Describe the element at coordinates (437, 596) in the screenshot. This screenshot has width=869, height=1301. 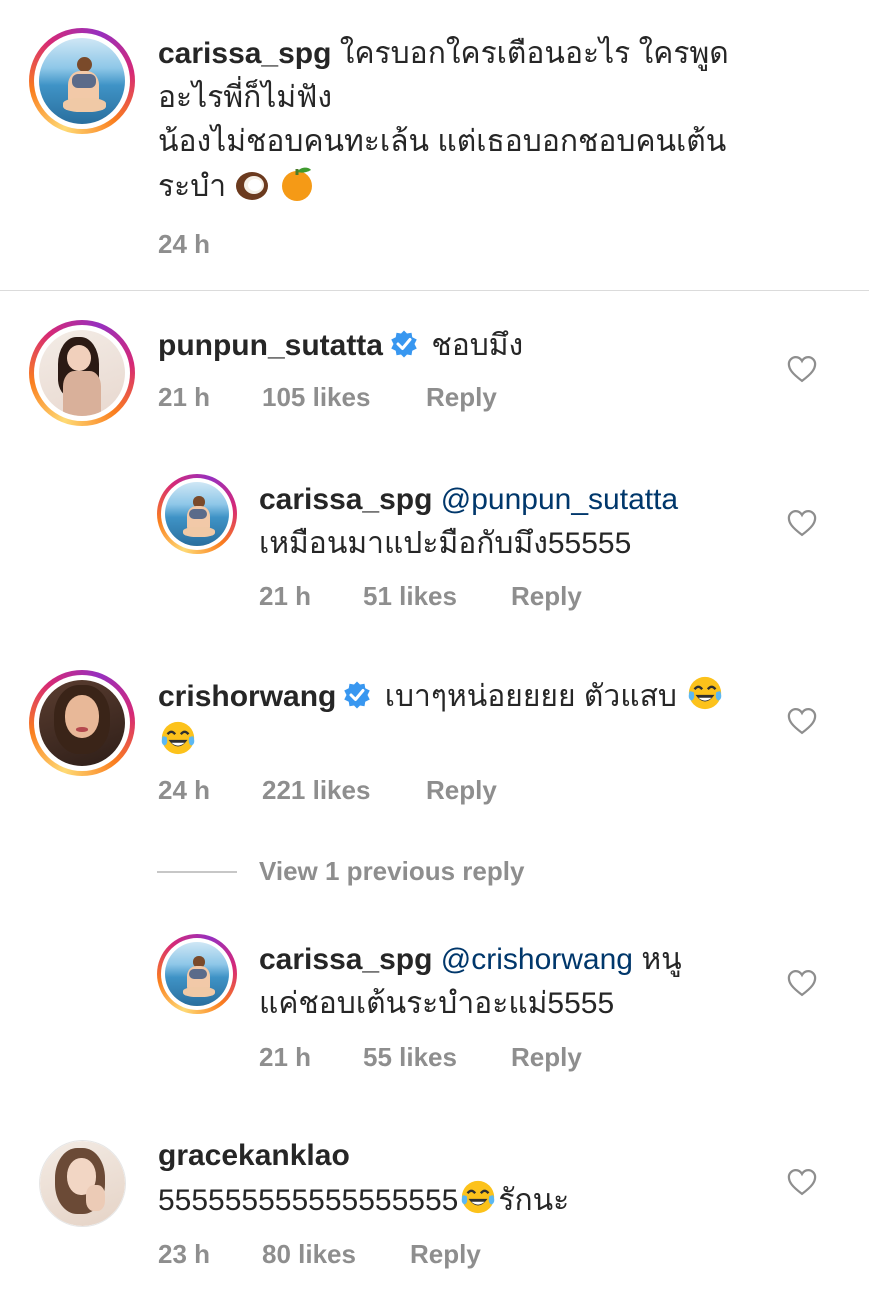
I see `reply-likes: 51 likes` at that location.